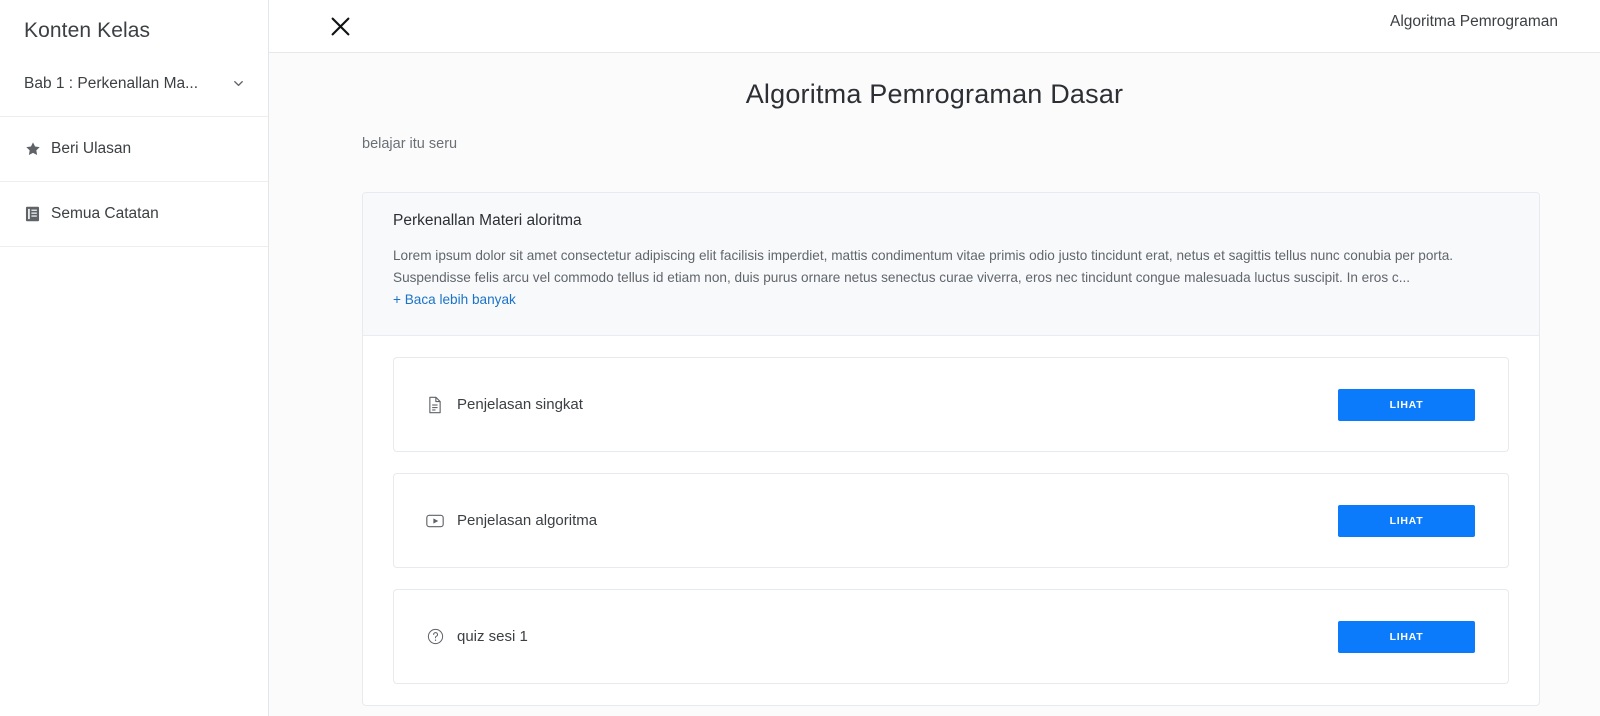 The width and height of the screenshot is (1600, 716). Describe the element at coordinates (951, 520) in the screenshot. I see `lesson-row: Penjelasan algoritma LIHAT` at that location.